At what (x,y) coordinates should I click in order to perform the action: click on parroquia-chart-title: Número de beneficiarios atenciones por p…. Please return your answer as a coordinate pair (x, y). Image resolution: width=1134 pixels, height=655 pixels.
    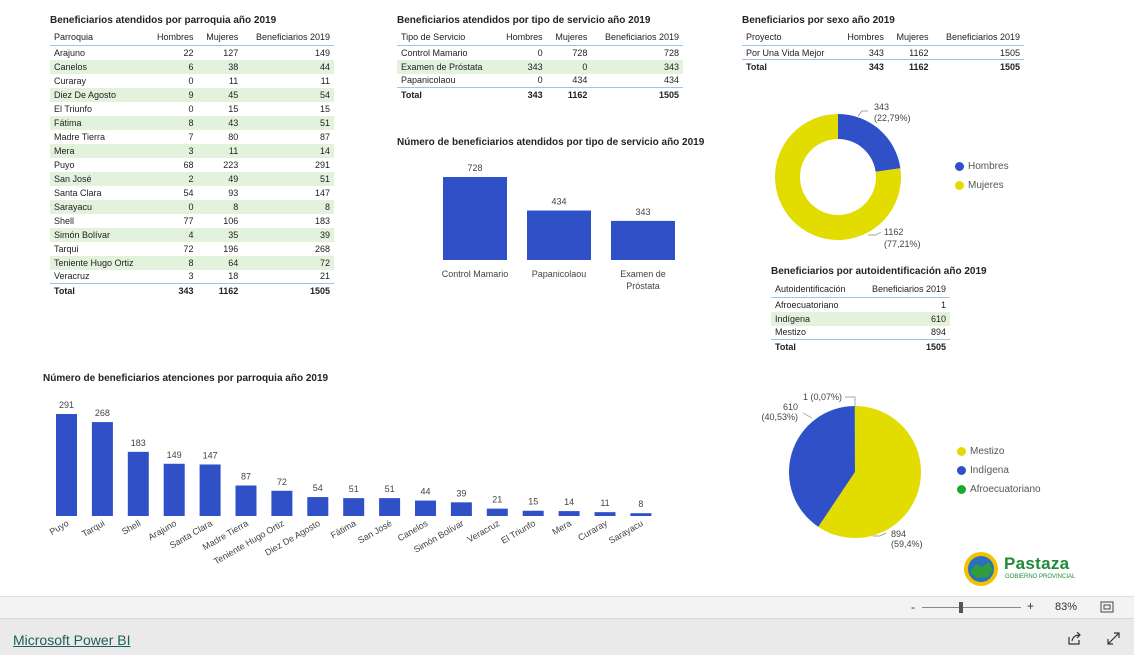
    Looking at the image, I should click on (186, 378).